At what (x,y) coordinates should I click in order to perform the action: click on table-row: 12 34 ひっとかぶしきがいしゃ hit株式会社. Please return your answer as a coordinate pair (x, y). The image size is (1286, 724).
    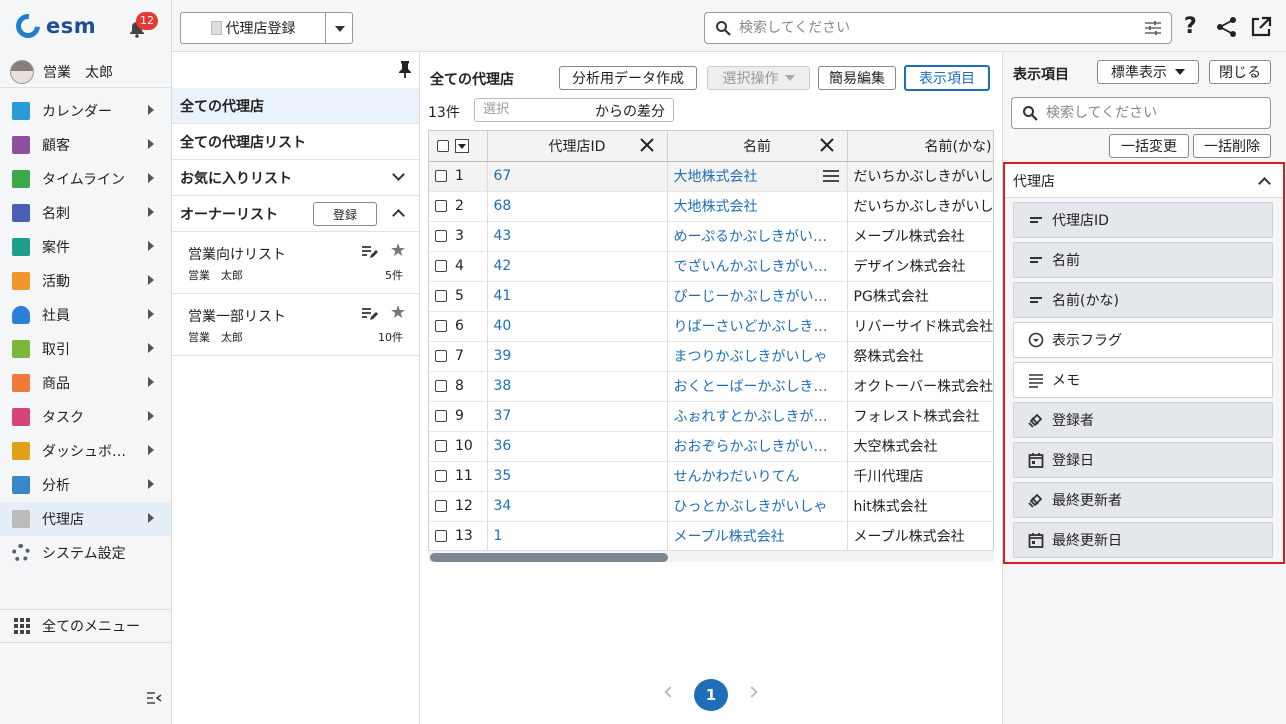
    Looking at the image, I should click on (711, 506).